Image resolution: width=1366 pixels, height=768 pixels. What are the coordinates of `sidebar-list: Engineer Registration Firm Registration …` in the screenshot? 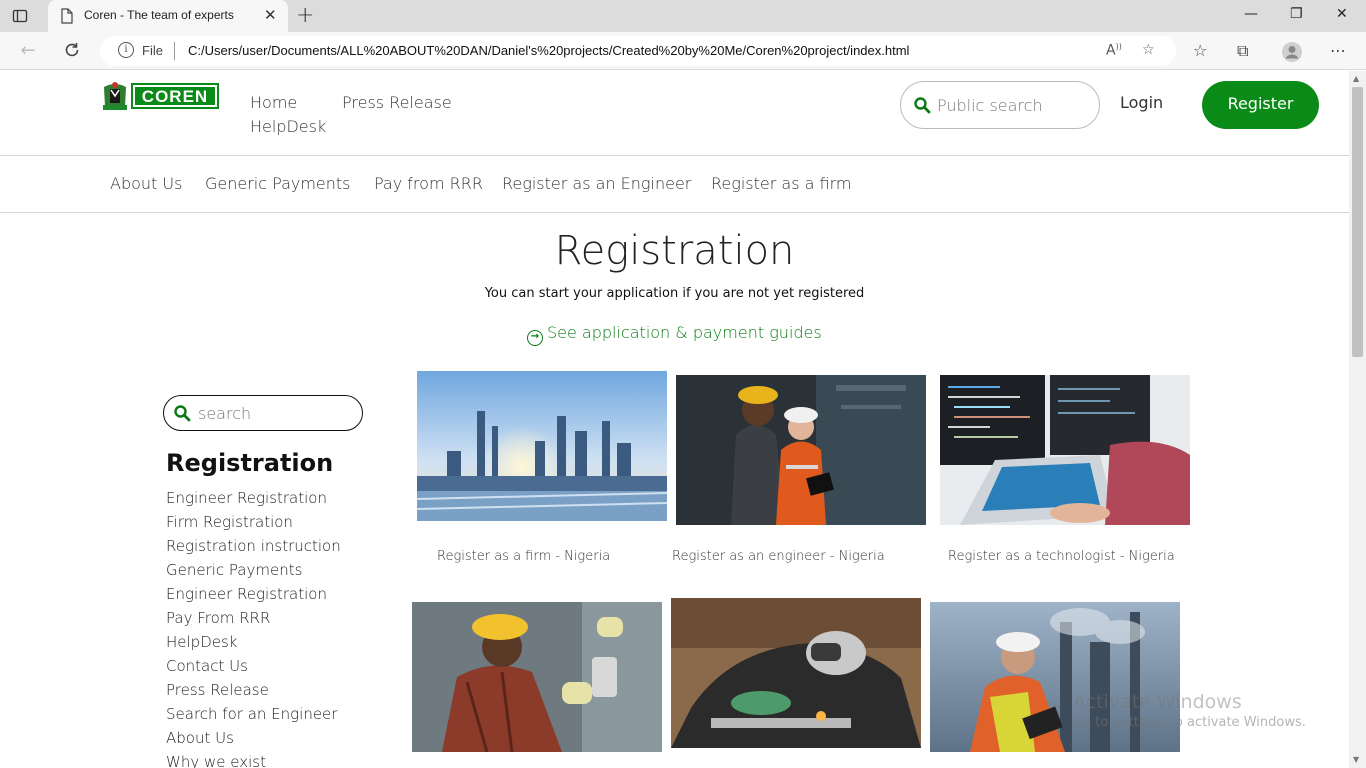 It's located at (253, 628).